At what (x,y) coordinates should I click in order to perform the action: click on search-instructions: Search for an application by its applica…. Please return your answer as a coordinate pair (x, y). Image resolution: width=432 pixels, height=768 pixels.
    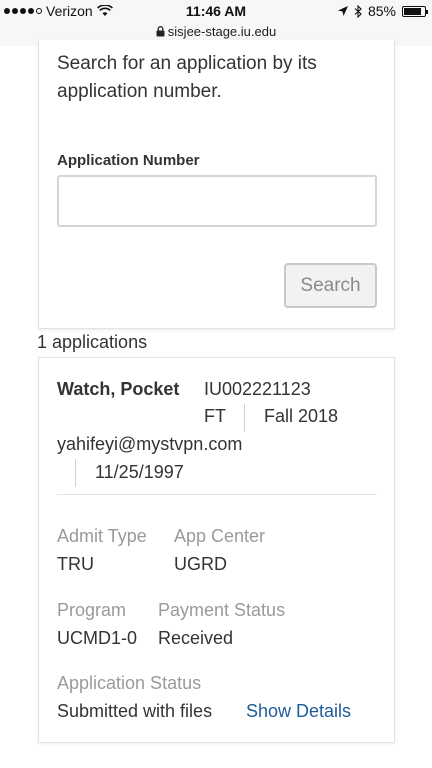
    Looking at the image, I should click on (187, 77).